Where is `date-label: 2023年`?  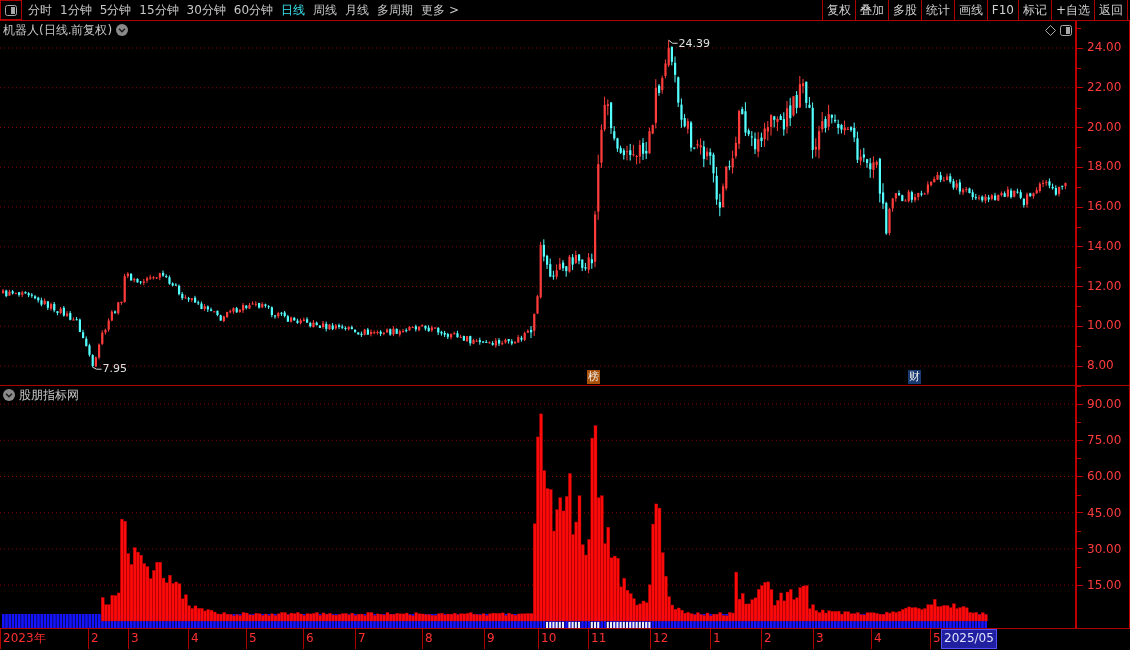
date-label: 2023年 is located at coordinates (44, 639).